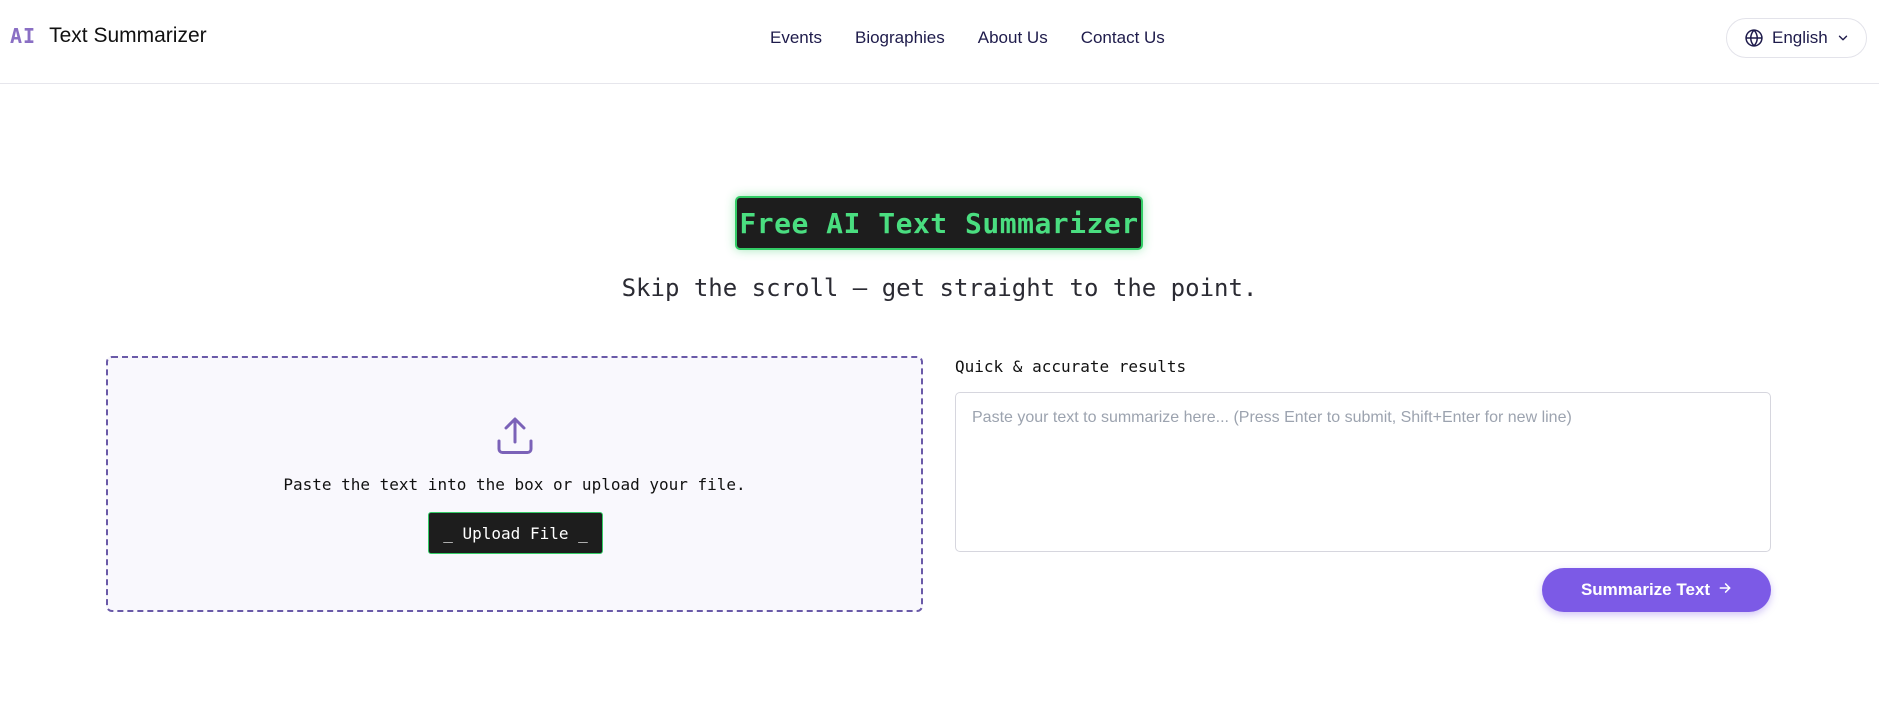  Describe the element at coordinates (1123, 38) in the screenshot. I see `nav-link-contact-us: Contact Us` at that location.